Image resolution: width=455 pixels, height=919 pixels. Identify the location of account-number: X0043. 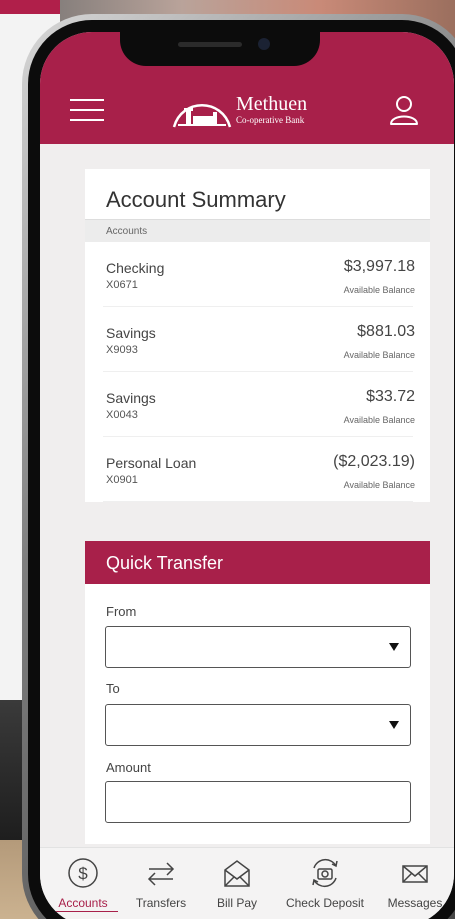
(122, 415).